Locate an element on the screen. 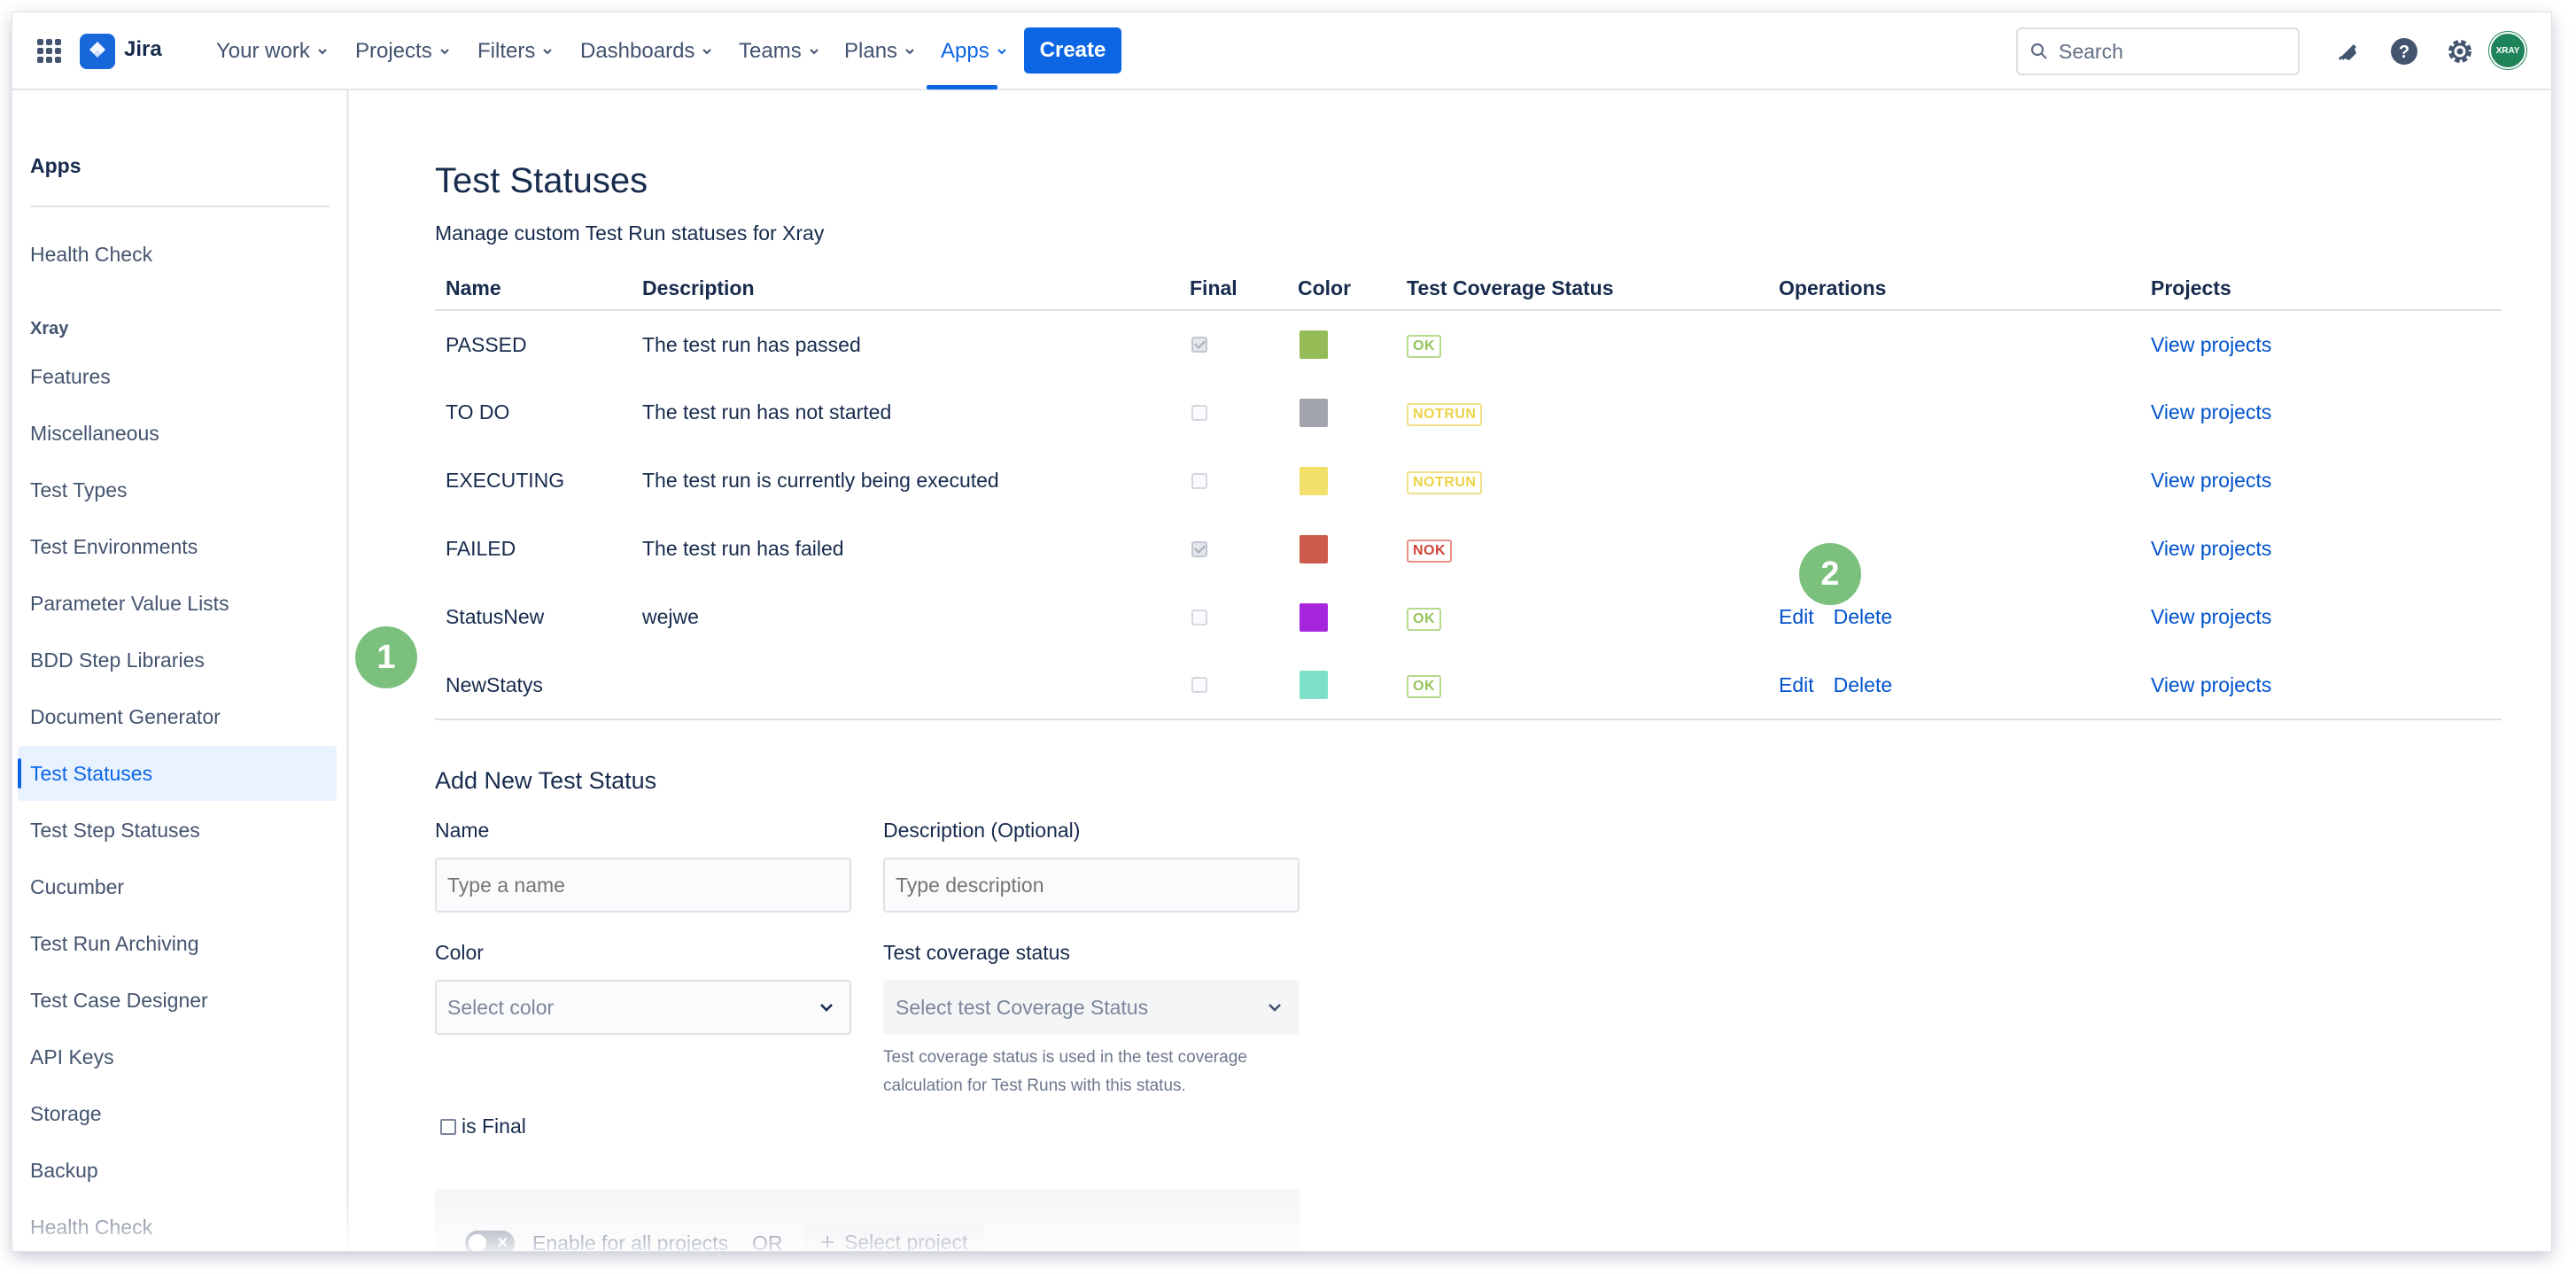 This screenshot has width=2576, height=1274. nav-filters: Filters is located at coordinates (515, 51).